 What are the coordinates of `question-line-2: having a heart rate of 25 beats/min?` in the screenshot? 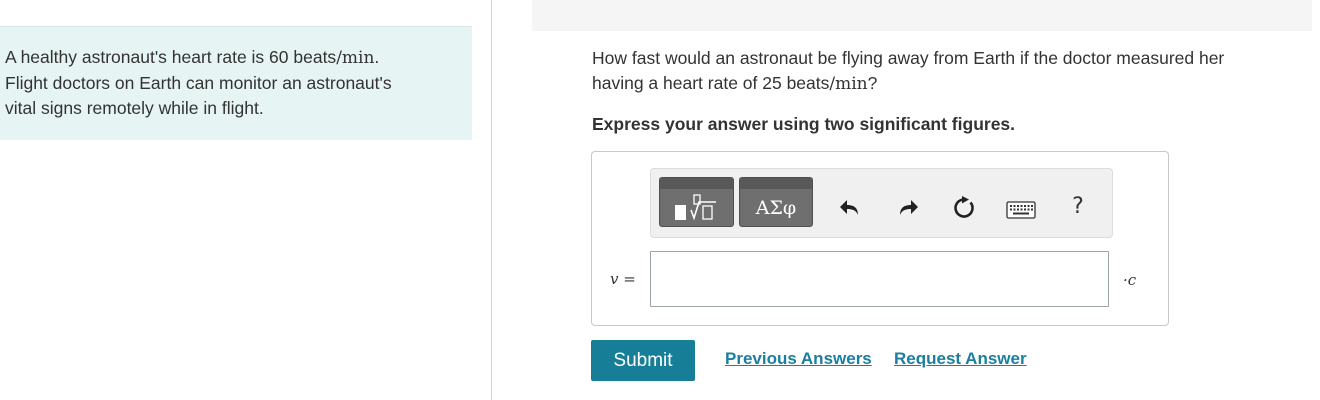 It's located at (952, 84).